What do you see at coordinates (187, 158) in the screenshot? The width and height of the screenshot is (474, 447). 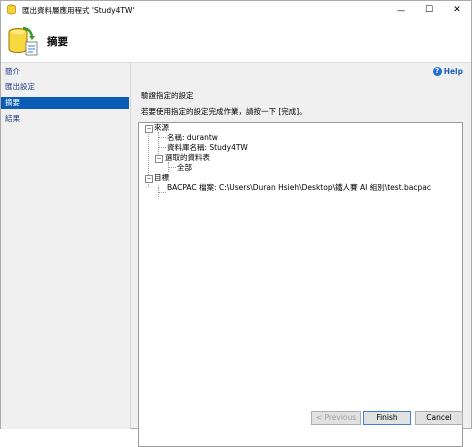 I see `tree-node-selected-tables: 選取的資料表` at bounding box center [187, 158].